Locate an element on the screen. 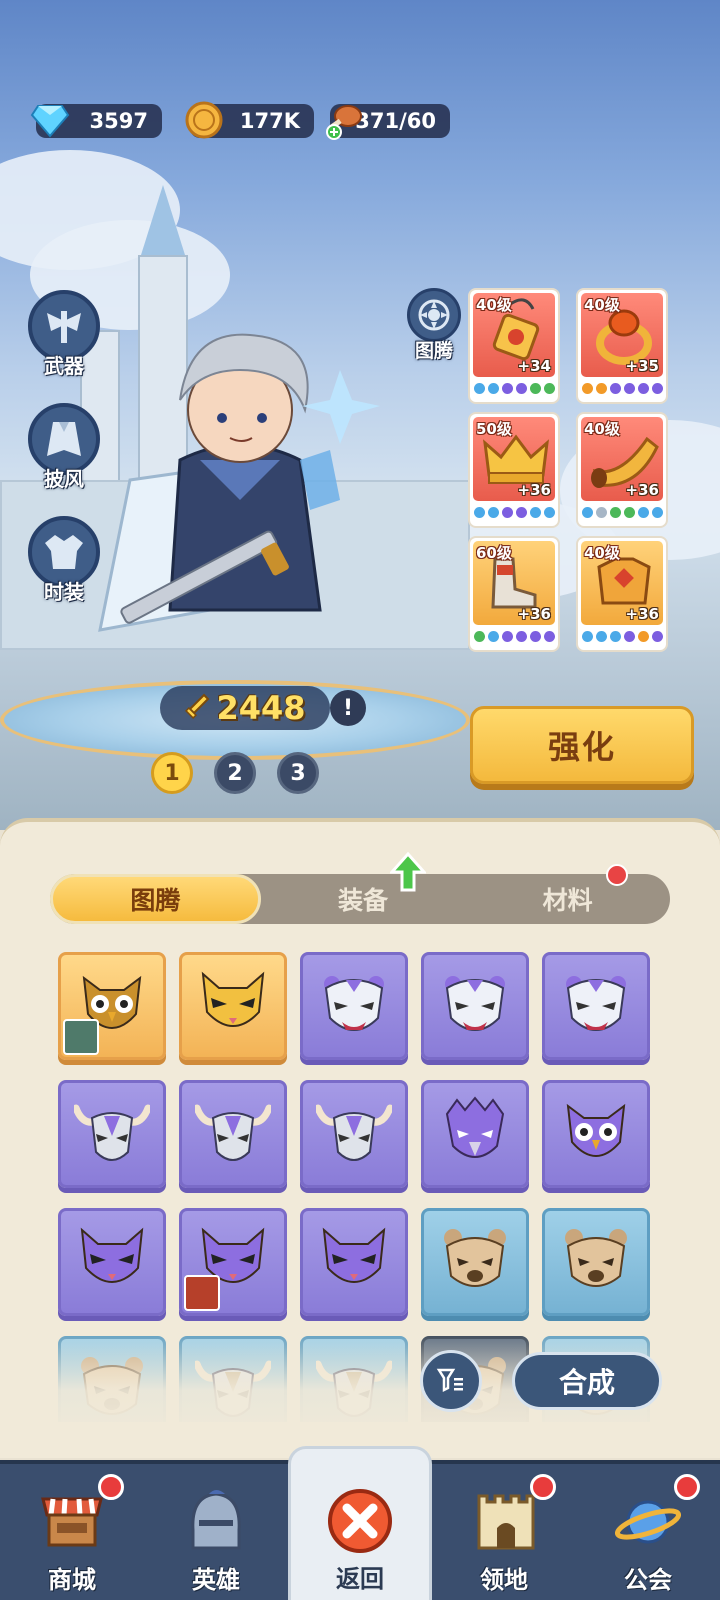 This screenshot has width=720, height=1600. equipment-art: 40级 +35 is located at coordinates (622, 335).